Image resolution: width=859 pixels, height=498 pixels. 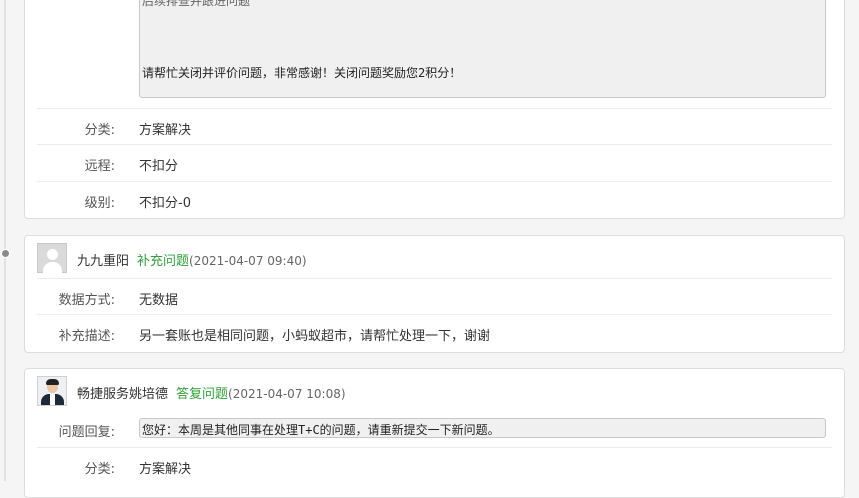 What do you see at coordinates (123, 394) in the screenshot?
I see `user-name: 畅捷服务姚培德` at bounding box center [123, 394].